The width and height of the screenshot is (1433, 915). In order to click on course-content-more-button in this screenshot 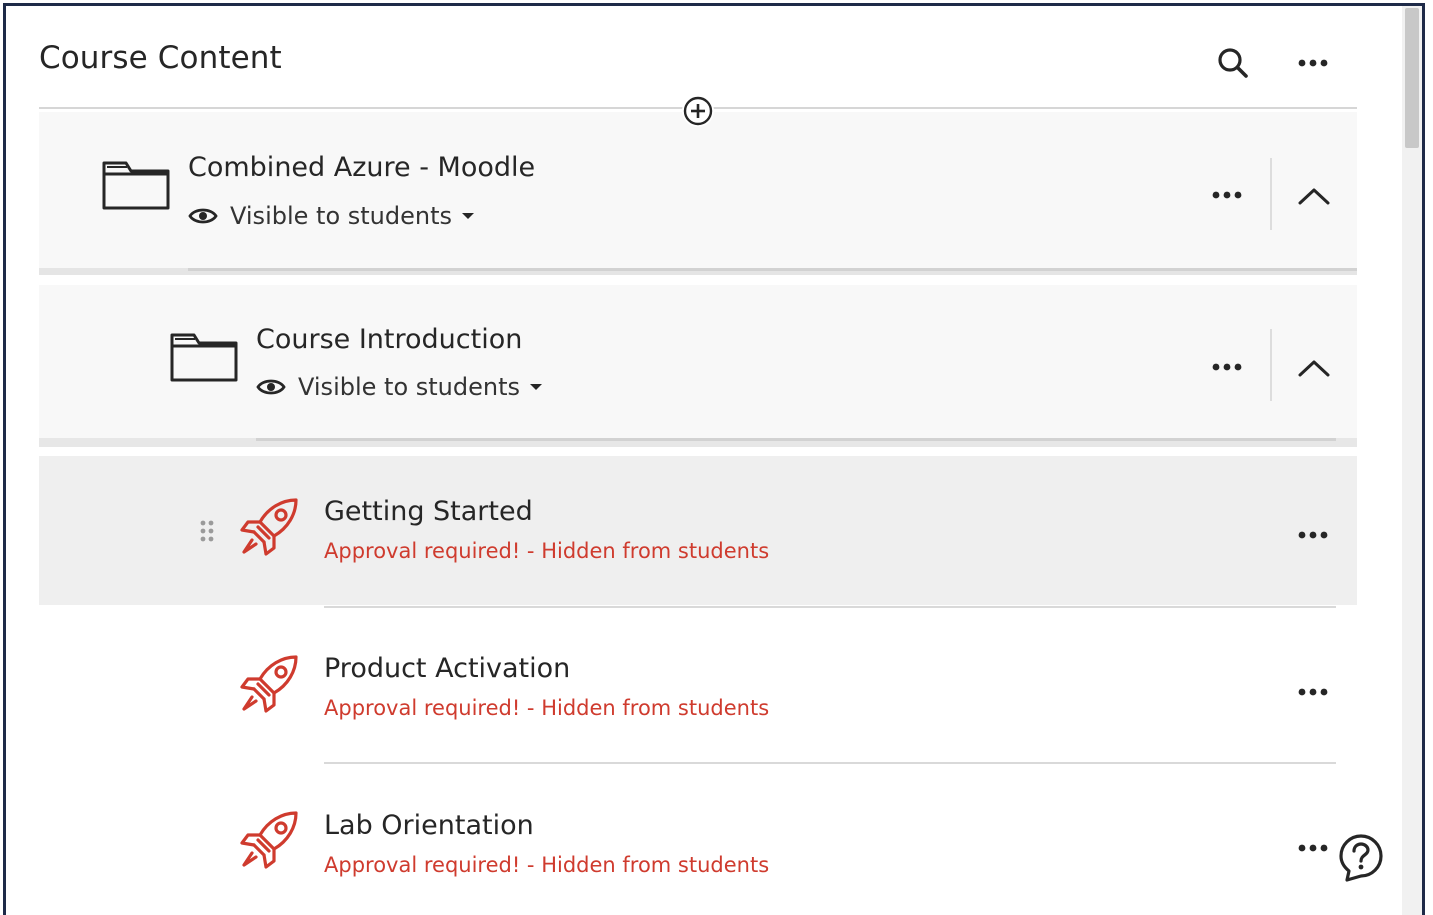, I will do `click(1313, 63)`.